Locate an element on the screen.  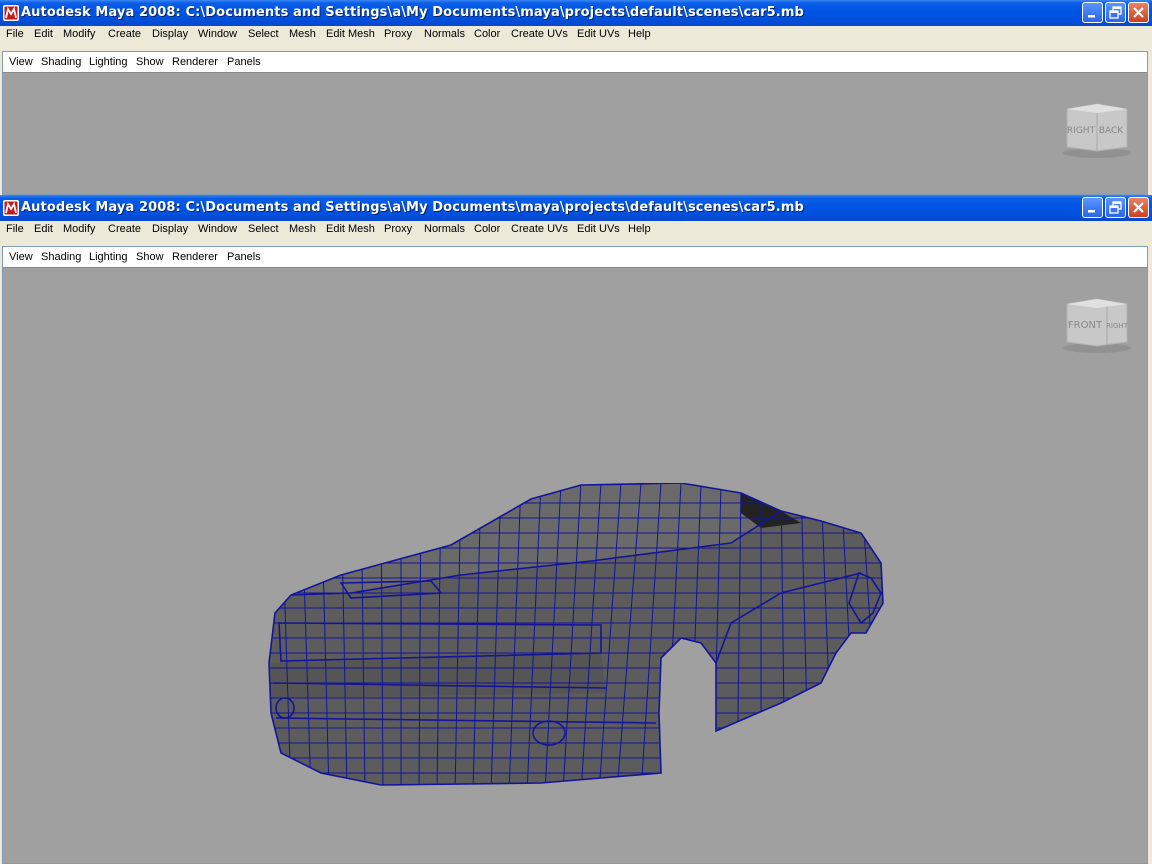
viewcube-right-label: RIGHT is located at coordinates (1117, 326).